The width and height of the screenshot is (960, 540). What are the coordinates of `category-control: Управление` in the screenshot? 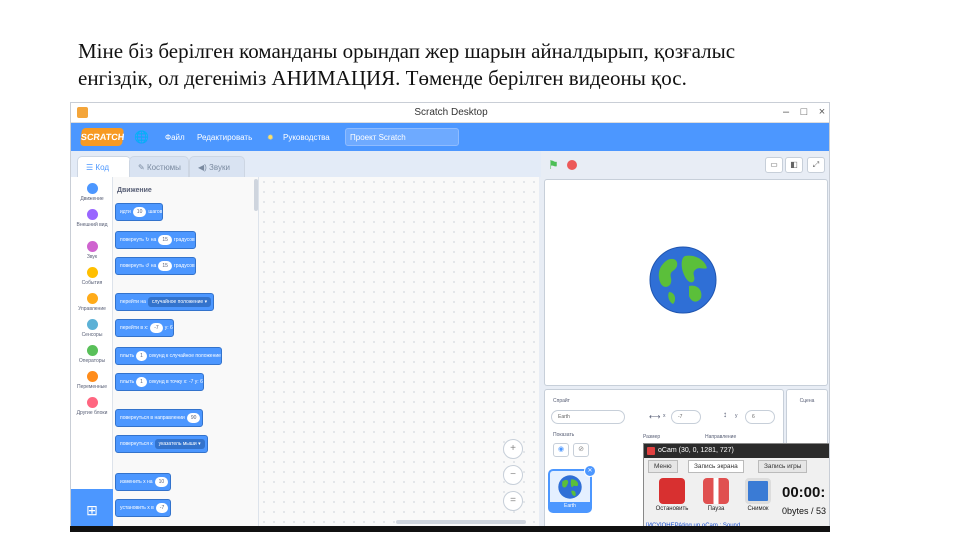 It's located at (92, 302).